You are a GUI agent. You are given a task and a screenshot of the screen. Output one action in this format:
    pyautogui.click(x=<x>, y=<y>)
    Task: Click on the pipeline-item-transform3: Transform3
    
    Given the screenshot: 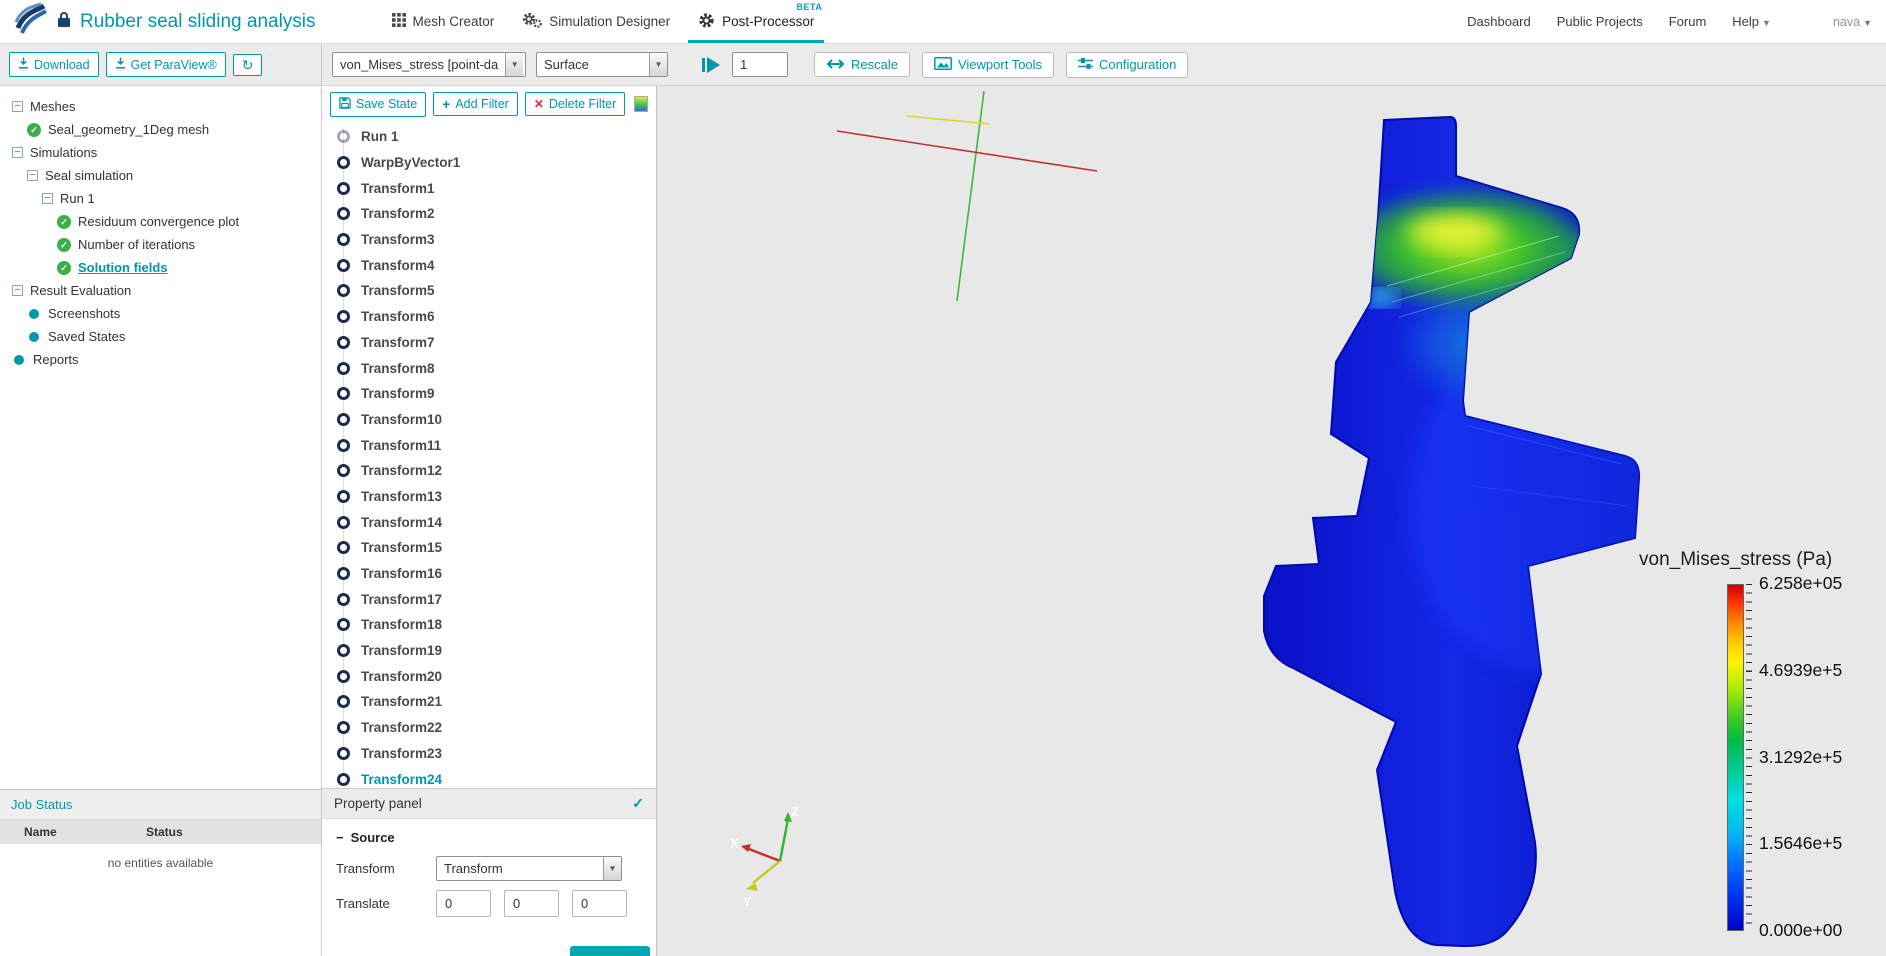 What is the action you would take?
    pyautogui.click(x=489, y=240)
    